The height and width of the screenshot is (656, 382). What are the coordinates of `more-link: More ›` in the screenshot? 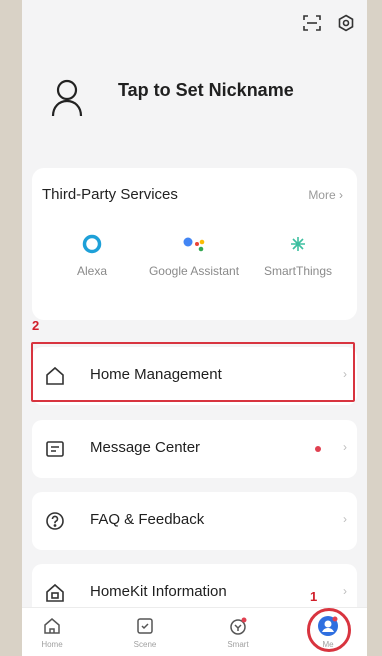 It's located at (325, 195).